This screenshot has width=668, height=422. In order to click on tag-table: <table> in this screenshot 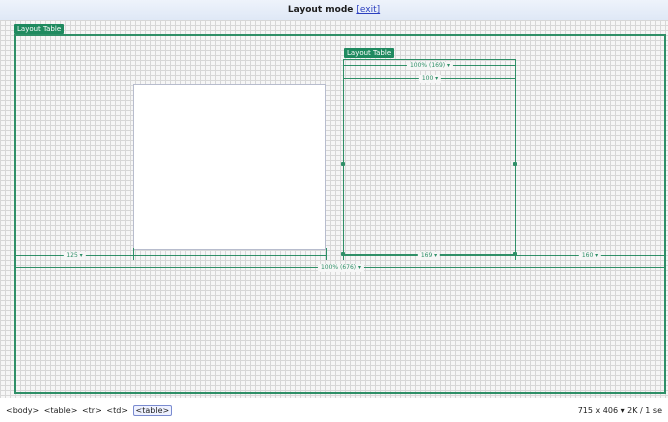, I will do `click(61, 410)`.